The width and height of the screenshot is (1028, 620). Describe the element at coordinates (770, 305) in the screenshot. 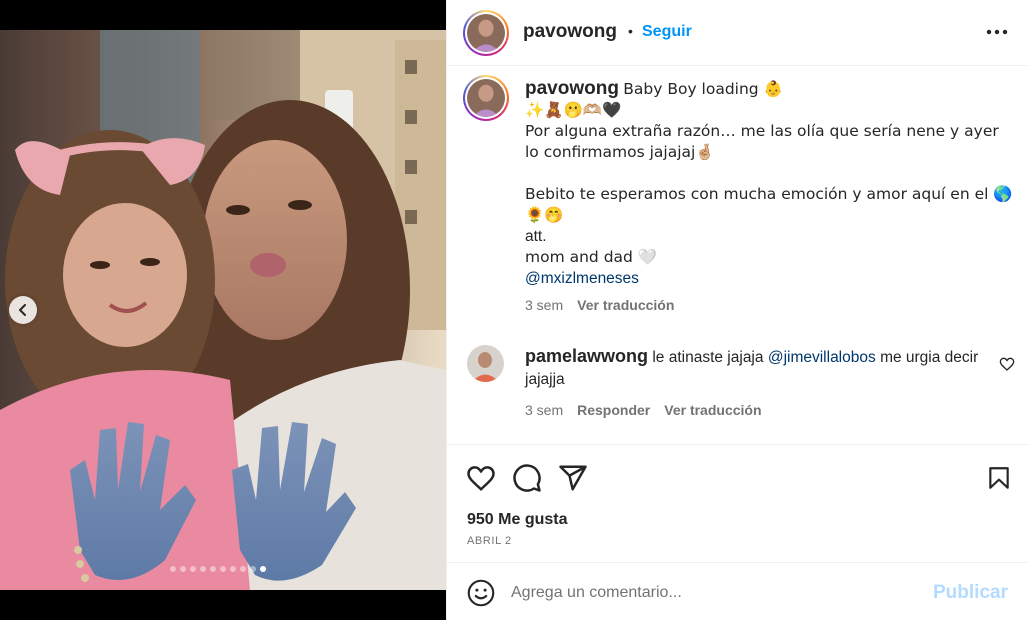

I see `caption-meta: 3 sem Ver traducción` at that location.